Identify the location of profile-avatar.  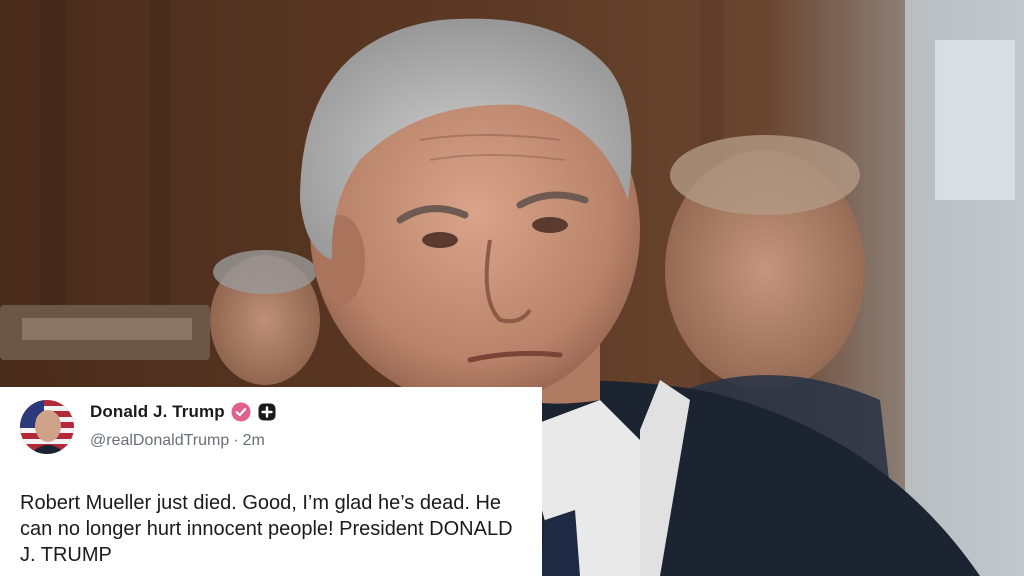
(47, 427).